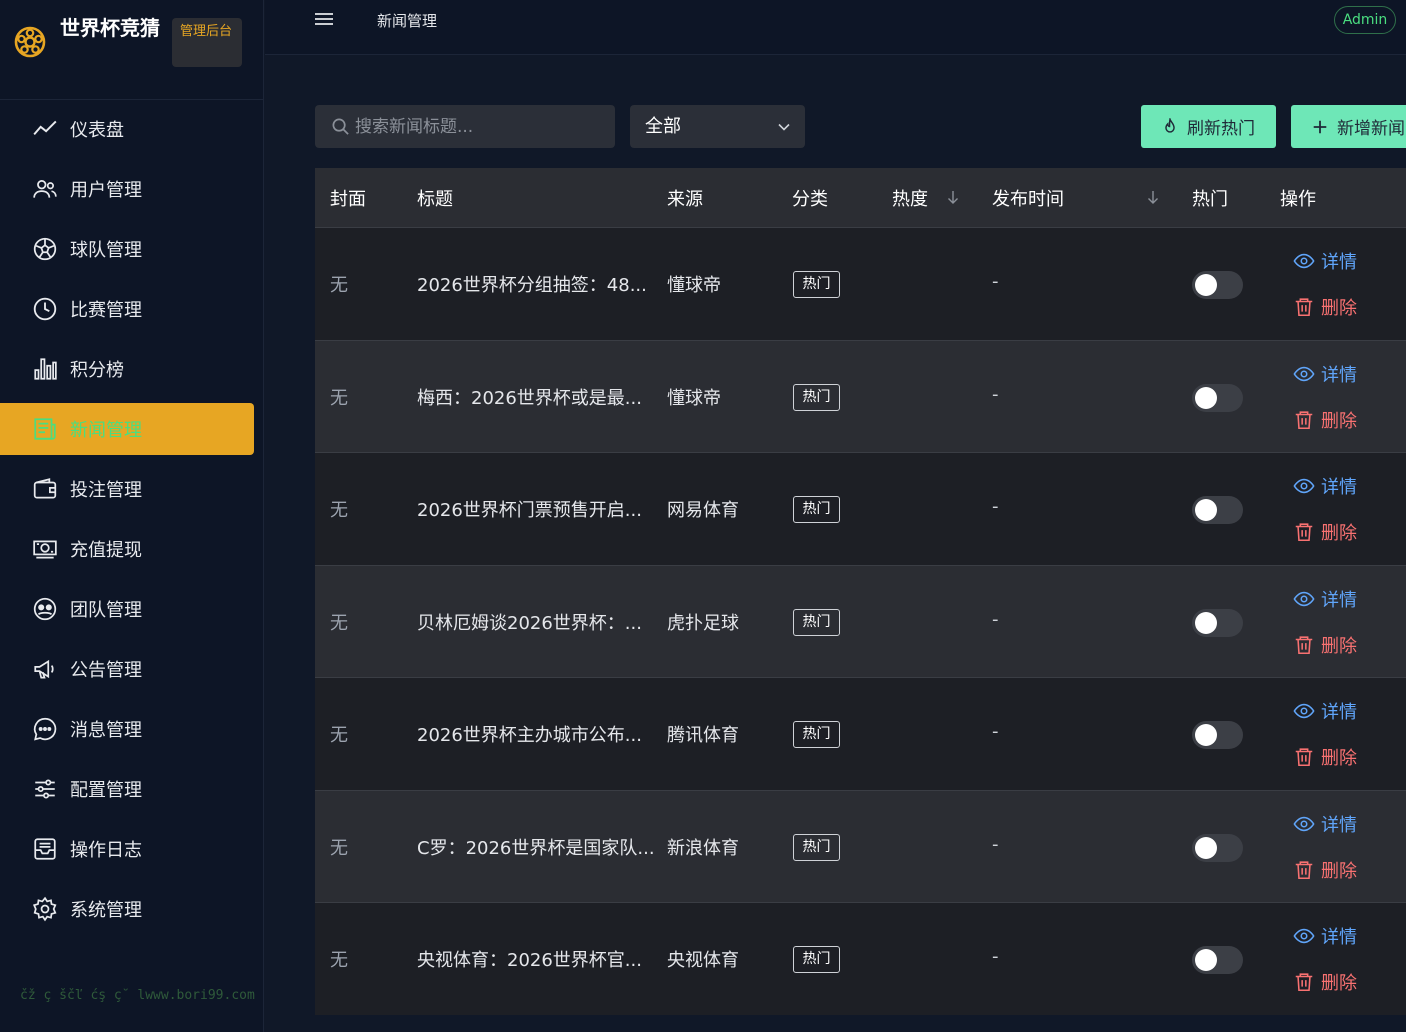 The width and height of the screenshot is (1406, 1032). I want to click on add-news-button: 新增新闻, so click(1348, 126).